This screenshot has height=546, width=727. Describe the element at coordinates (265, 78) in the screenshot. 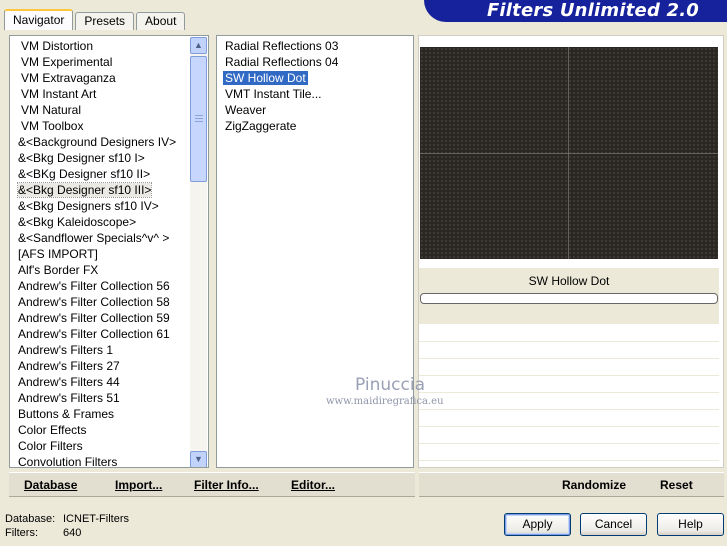

I see `filter-item-label: SW Hollow Dot` at that location.